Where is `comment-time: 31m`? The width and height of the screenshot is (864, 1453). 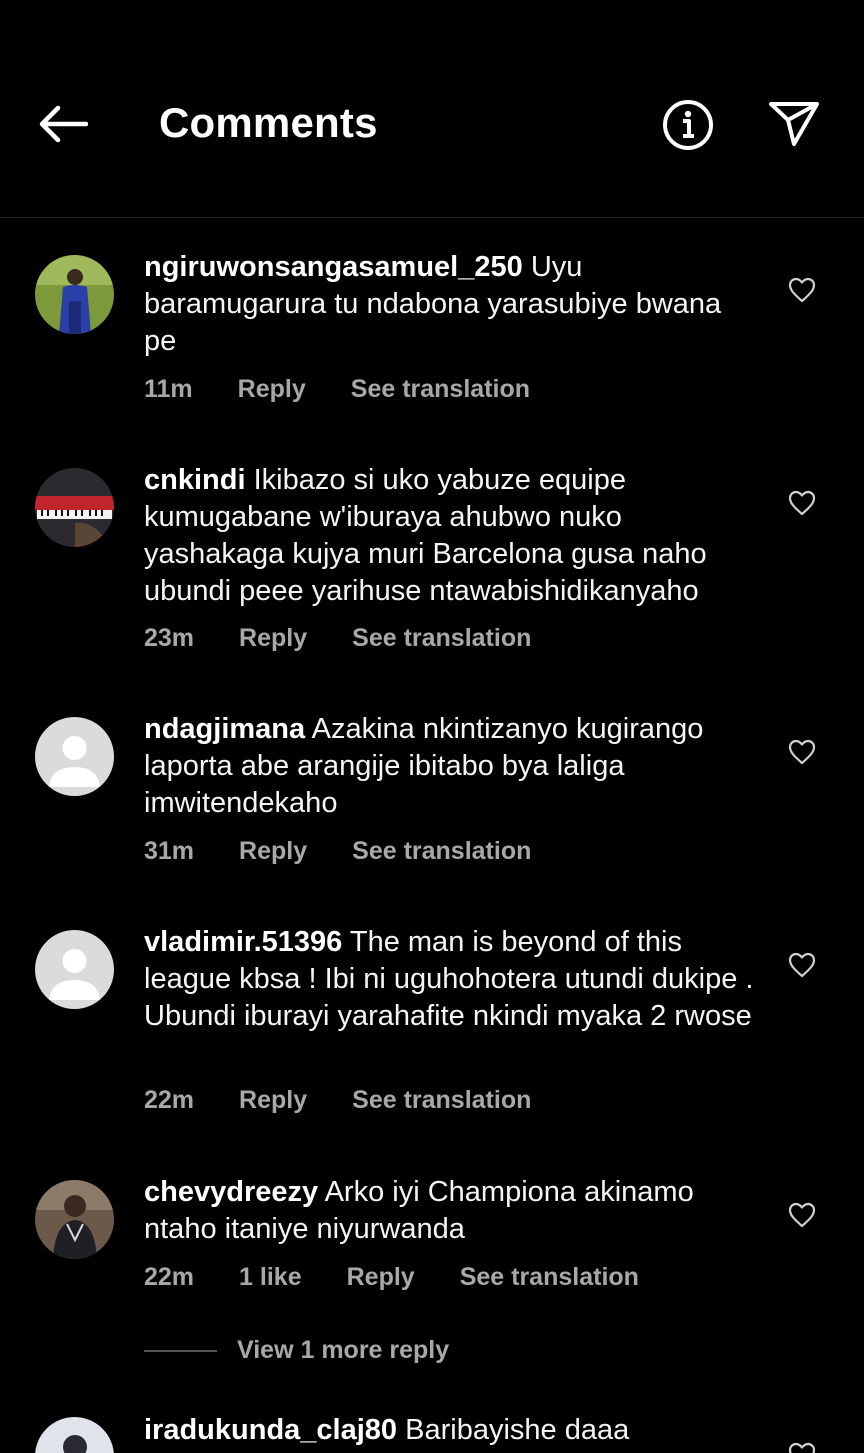 comment-time: 31m is located at coordinates (169, 850).